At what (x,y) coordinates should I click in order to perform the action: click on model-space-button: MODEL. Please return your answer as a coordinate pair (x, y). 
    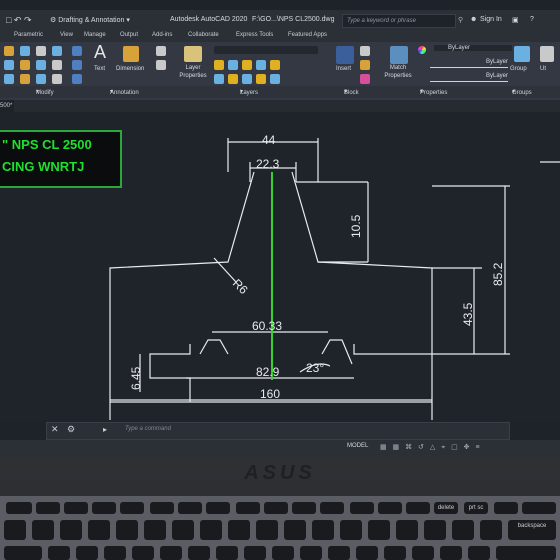
    Looking at the image, I should click on (357, 446).